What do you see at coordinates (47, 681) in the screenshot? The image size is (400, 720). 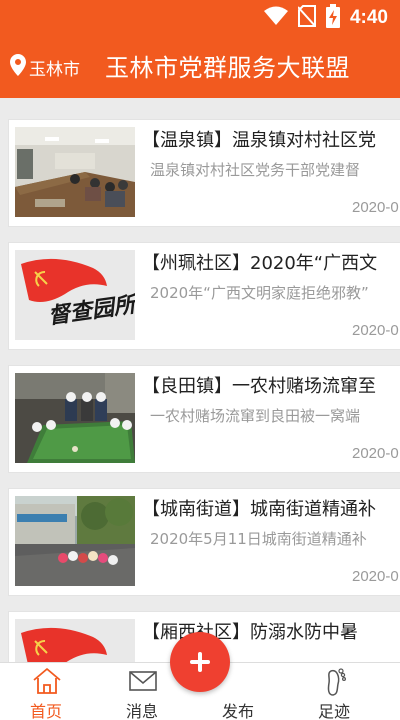 I see `home-icon` at bounding box center [47, 681].